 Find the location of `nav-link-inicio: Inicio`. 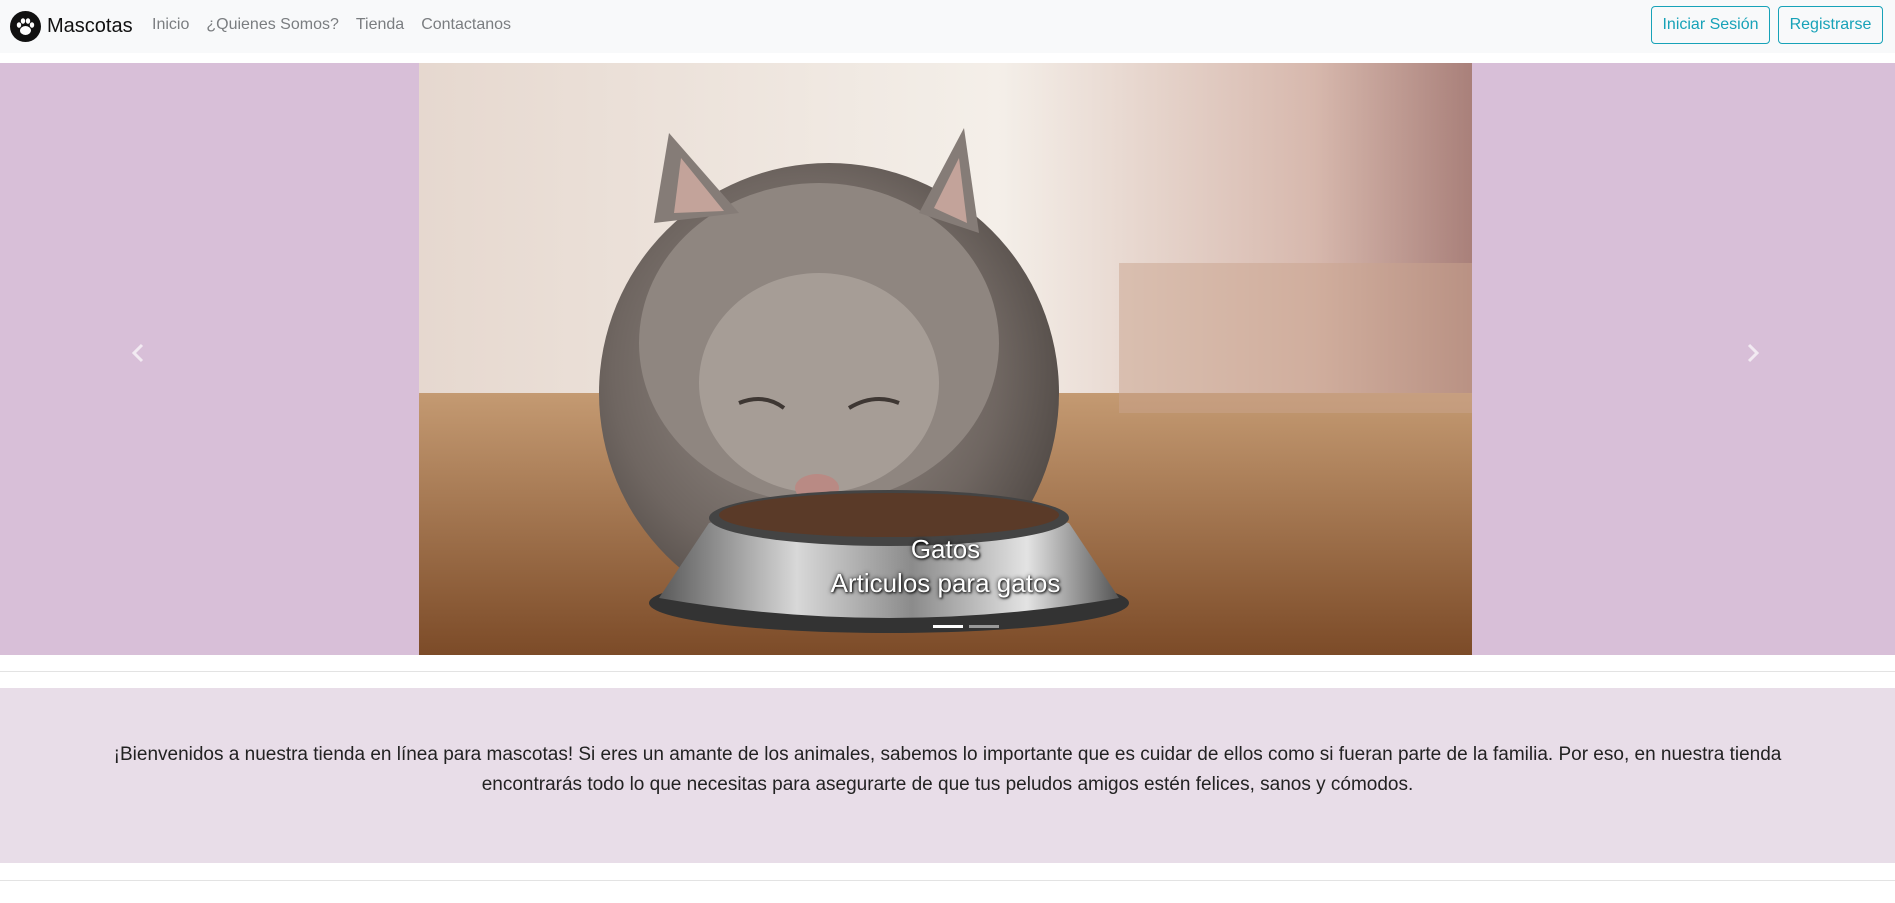

nav-link-inicio: Inicio is located at coordinates (170, 25).